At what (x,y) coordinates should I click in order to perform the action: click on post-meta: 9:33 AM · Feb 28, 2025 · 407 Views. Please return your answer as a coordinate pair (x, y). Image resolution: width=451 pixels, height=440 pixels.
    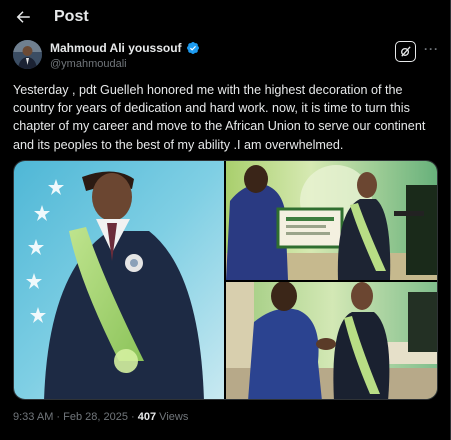
    Looking at the image, I should click on (100, 417).